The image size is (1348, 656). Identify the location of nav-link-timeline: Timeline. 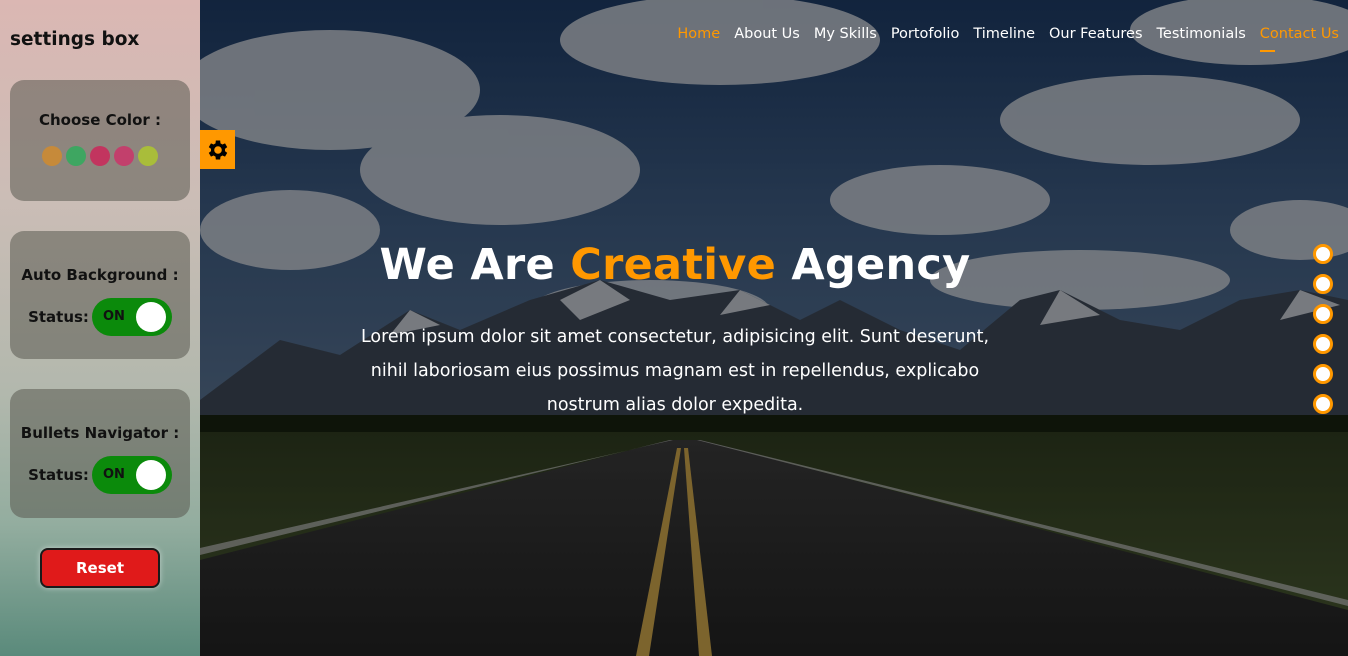
(1004, 39).